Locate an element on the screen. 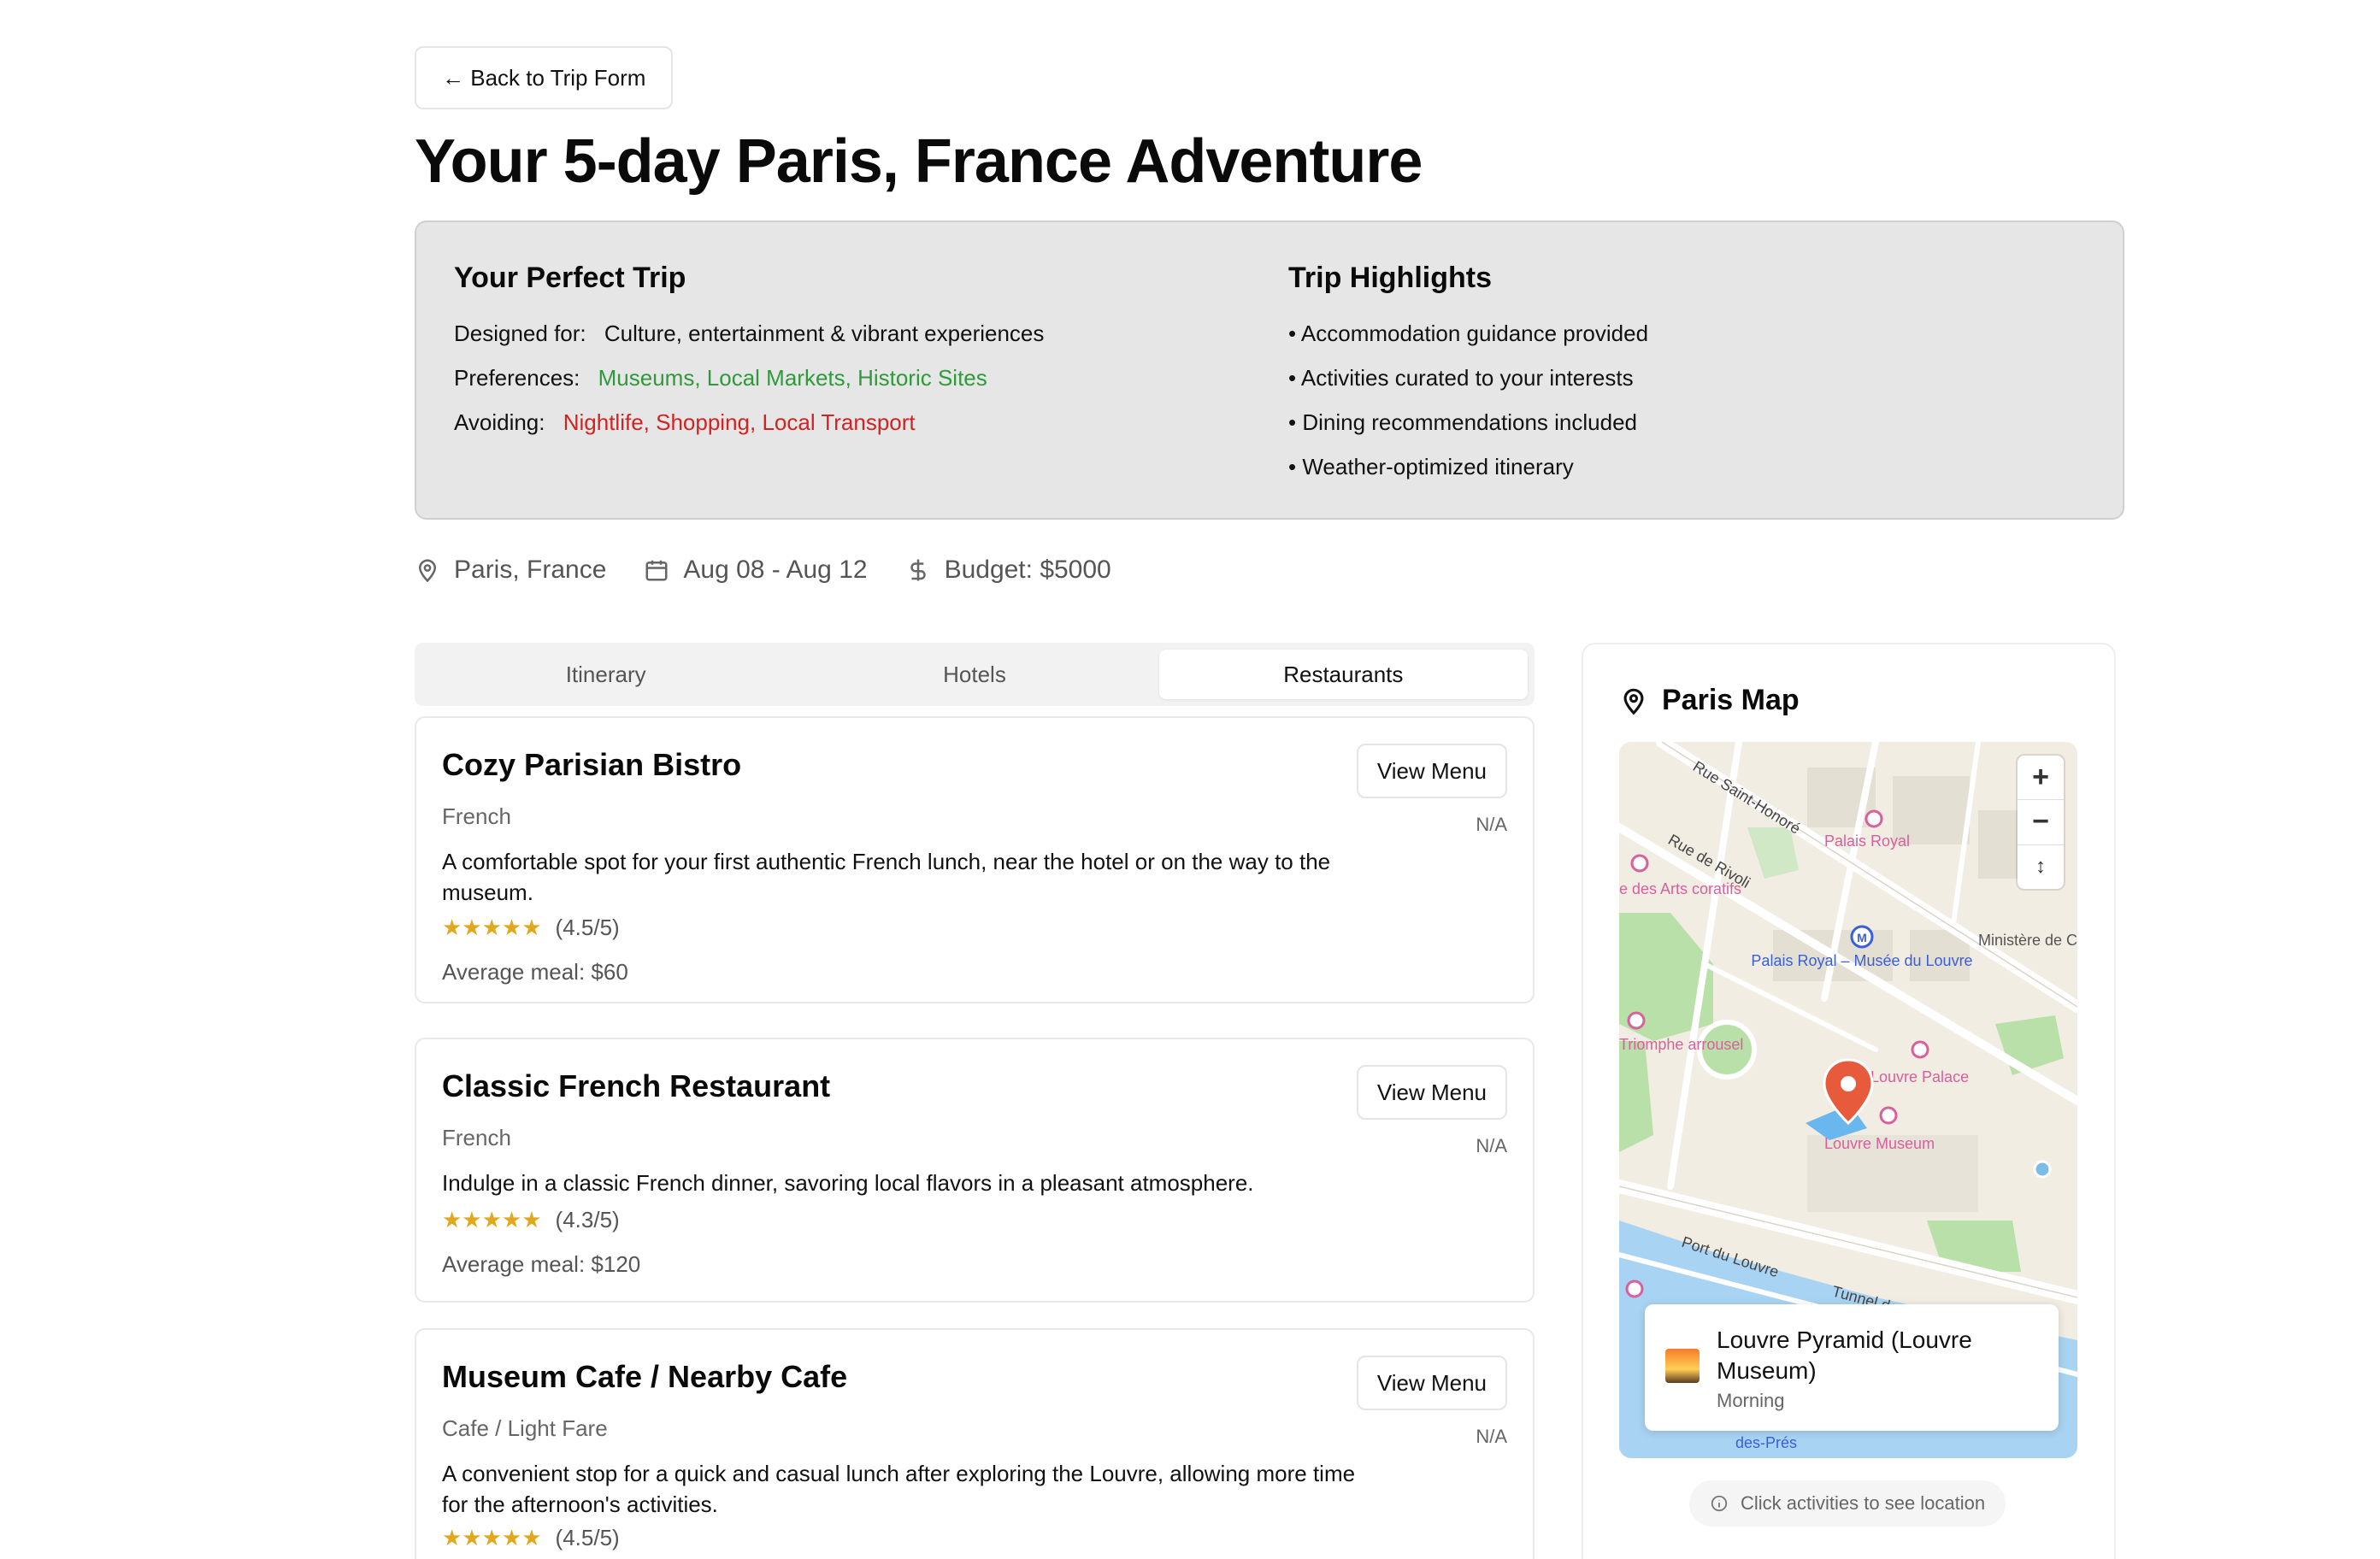  designed-for-label: Designed for: is located at coordinates (520, 333).